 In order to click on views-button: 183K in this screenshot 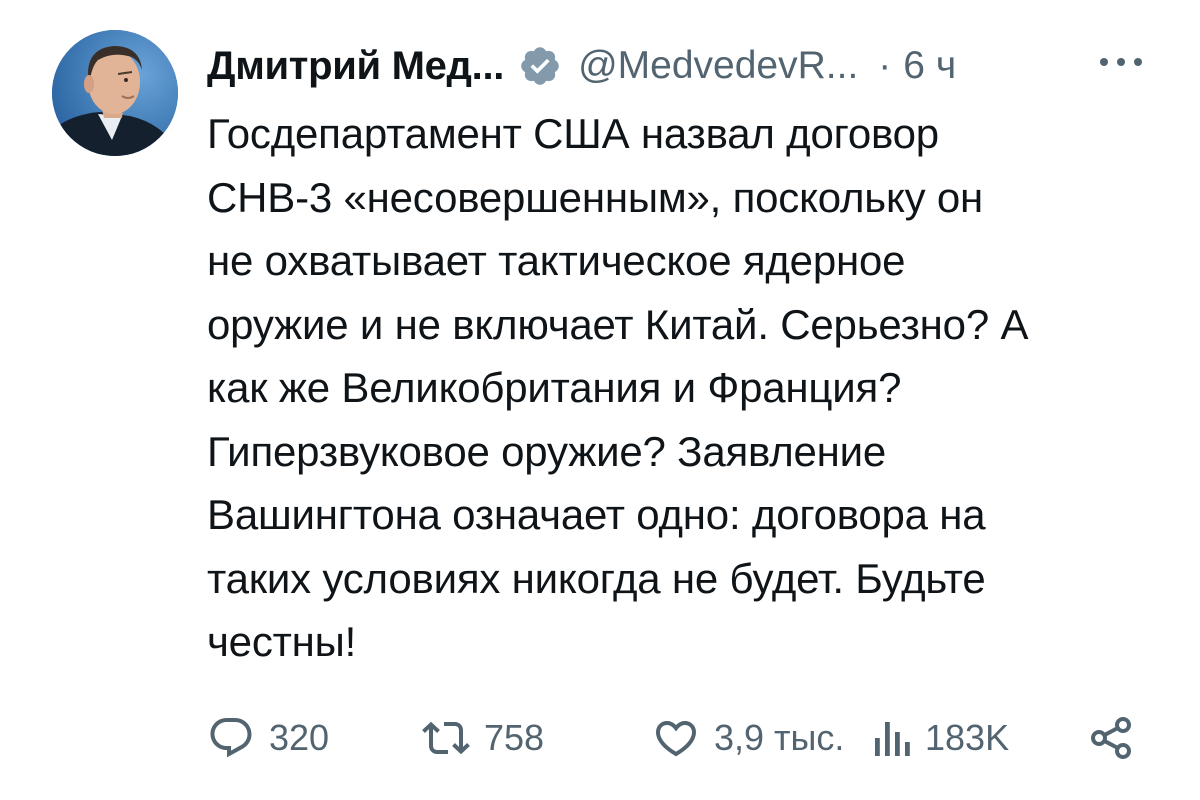, I will do `click(940, 738)`.